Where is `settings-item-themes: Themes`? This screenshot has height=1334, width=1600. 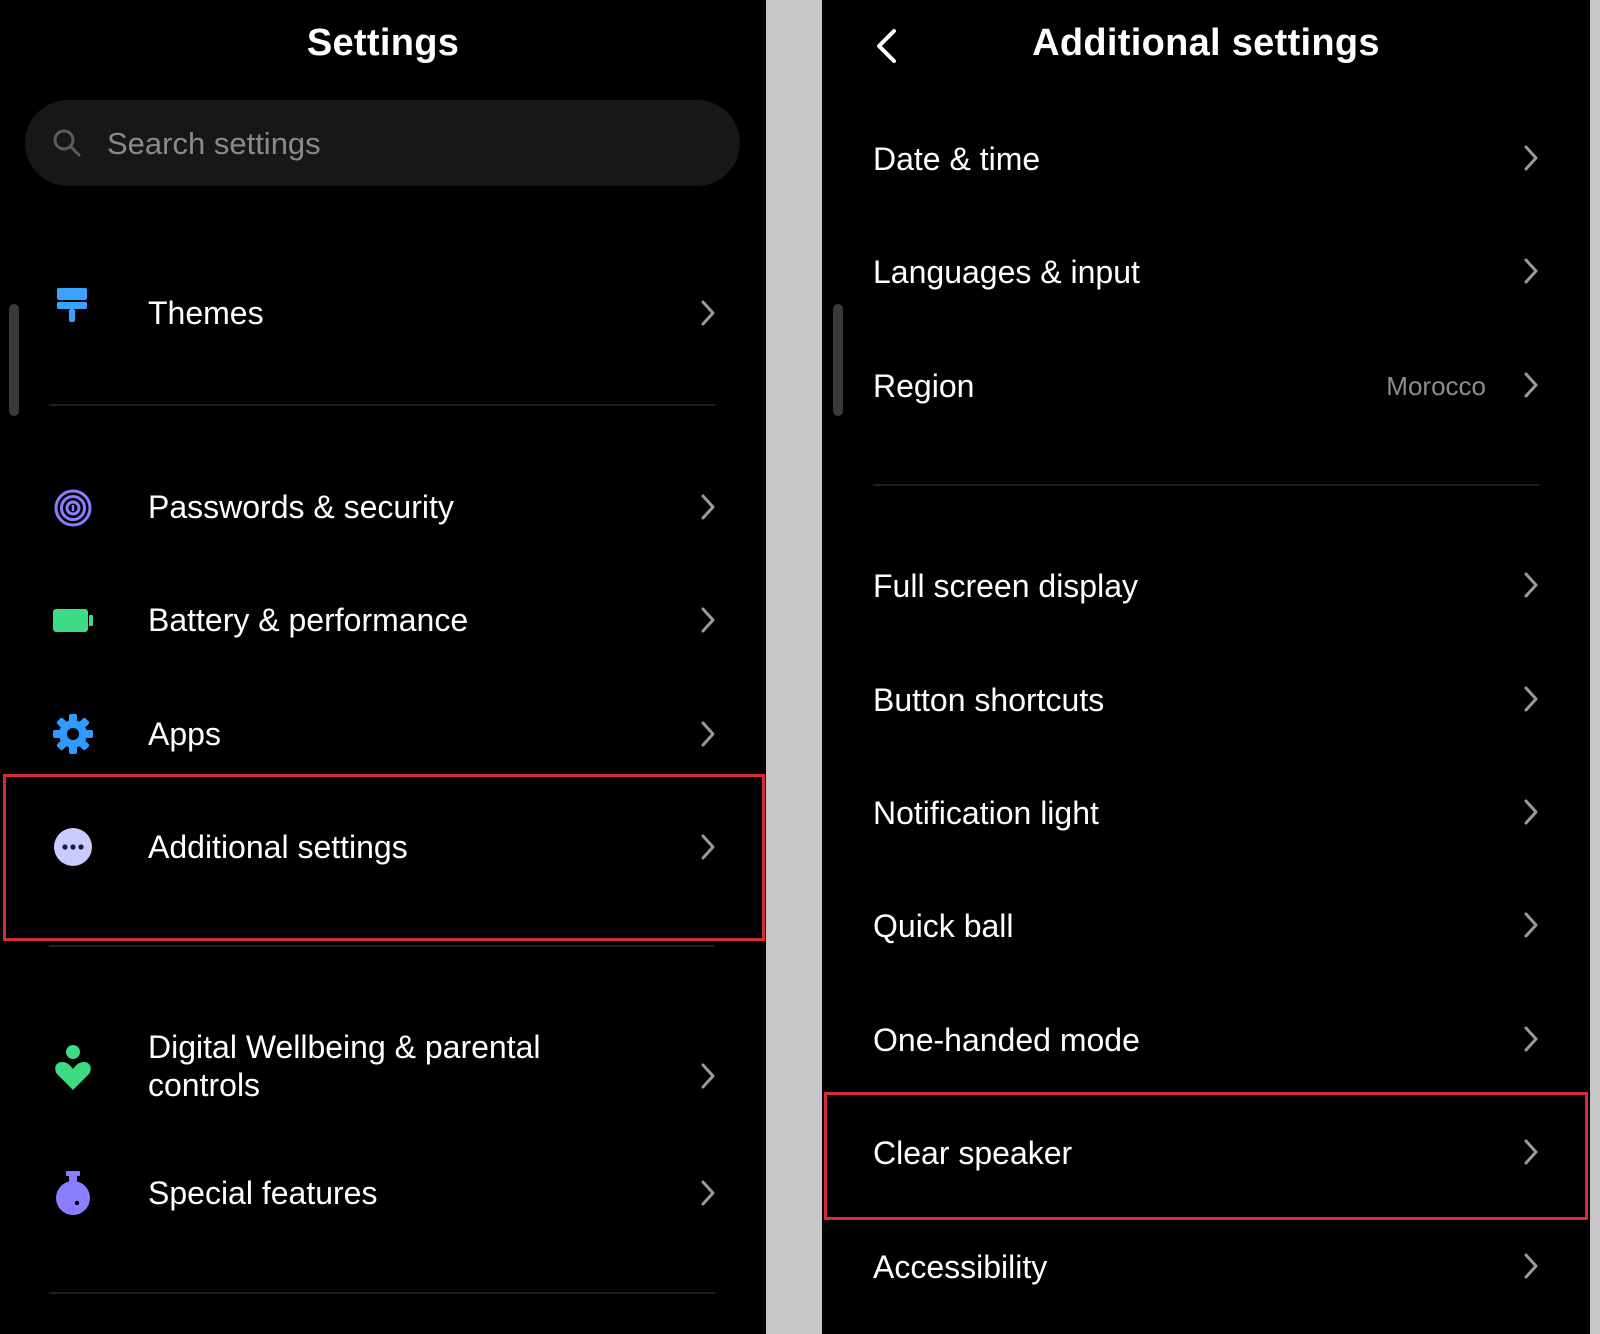
settings-item-themes: Themes is located at coordinates (383, 313).